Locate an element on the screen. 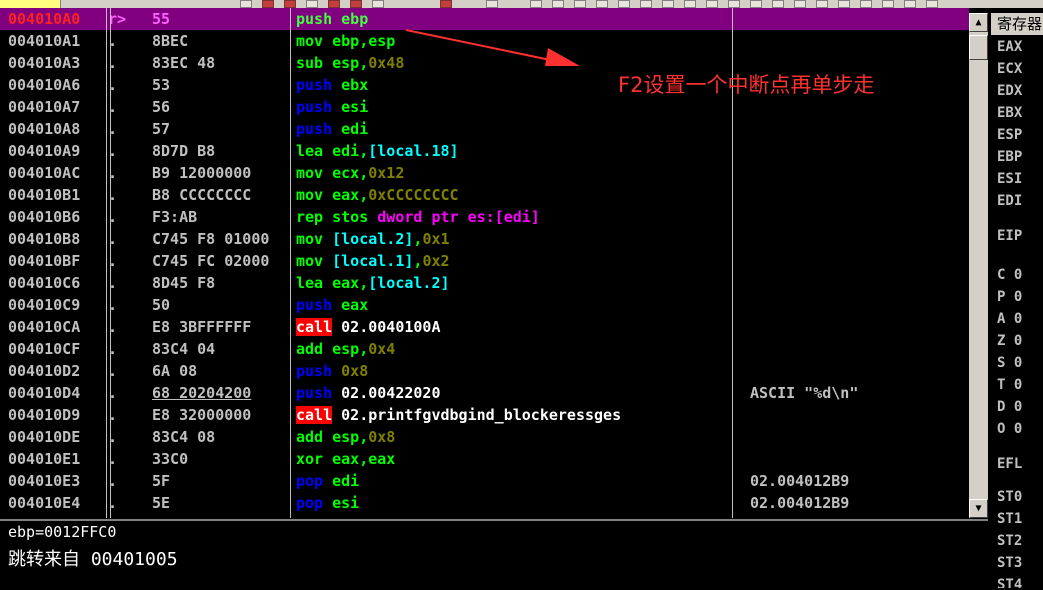  row-address: 004010CF is located at coordinates (44, 349).